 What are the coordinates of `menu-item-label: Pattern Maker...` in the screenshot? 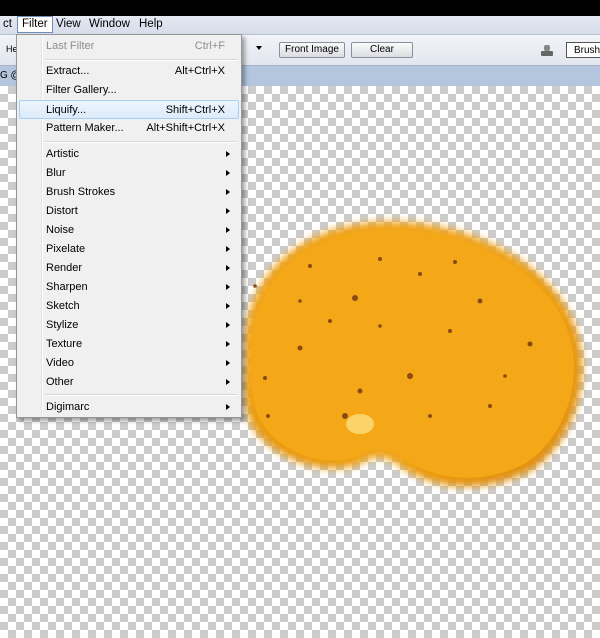 It's located at (85, 128).